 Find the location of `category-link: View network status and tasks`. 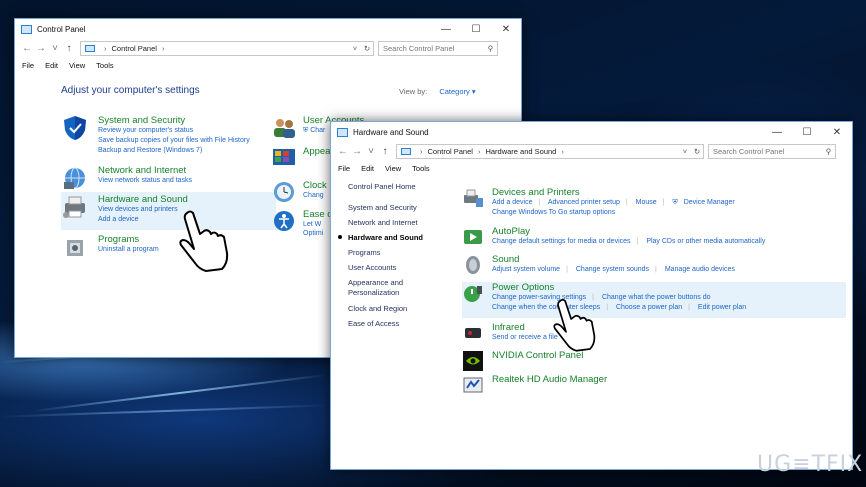

category-link: View network status and tasks is located at coordinates (145, 181).